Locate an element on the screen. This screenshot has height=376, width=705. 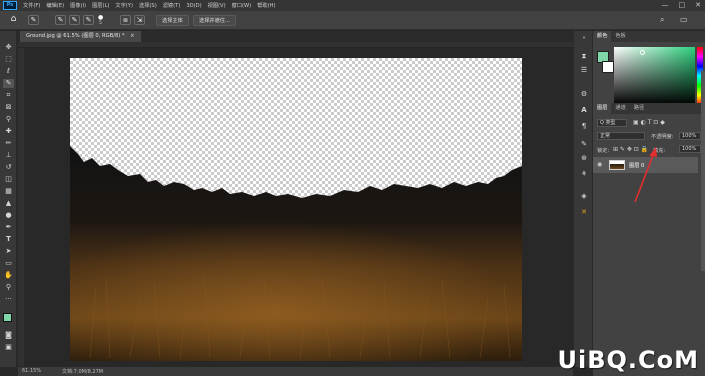
tab-swatches: 色板 is located at coordinates (620, 36).